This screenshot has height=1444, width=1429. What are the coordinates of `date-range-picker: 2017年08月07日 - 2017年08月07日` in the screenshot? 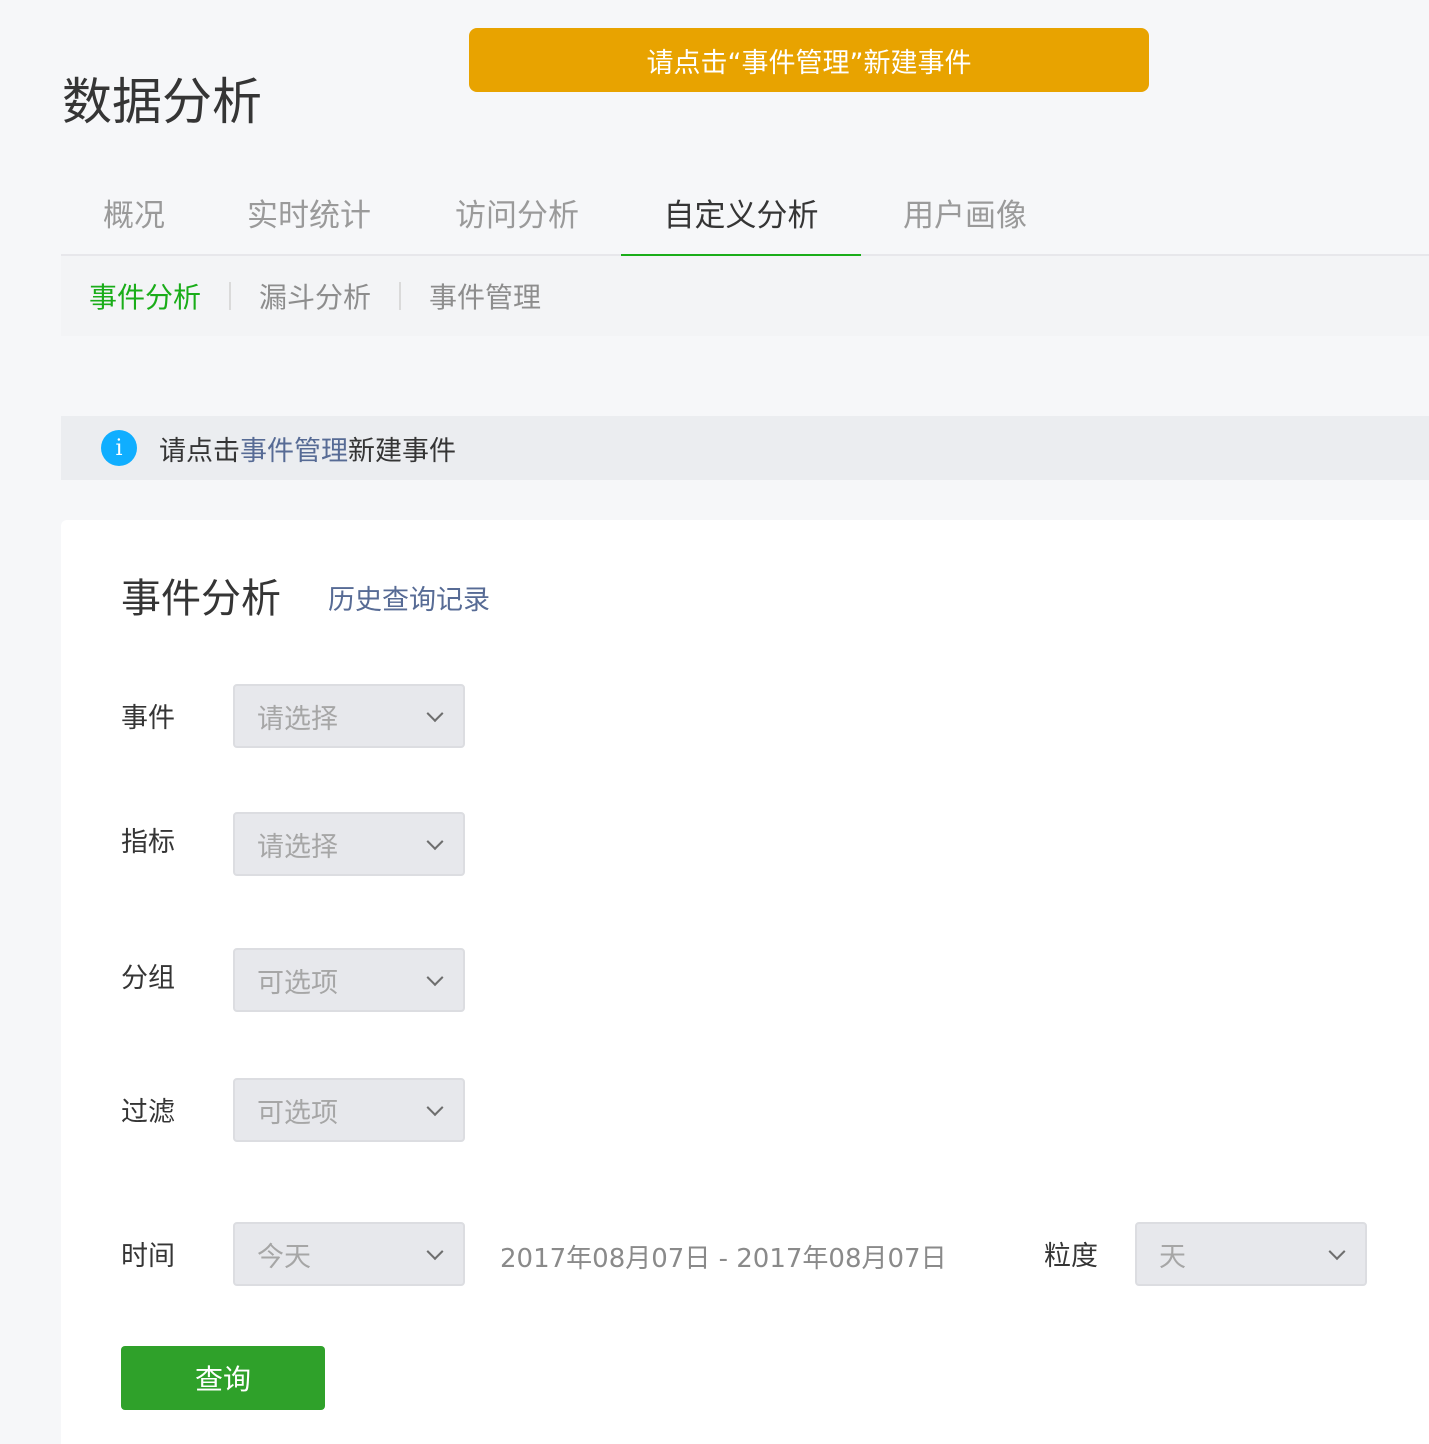 It's located at (723, 1256).